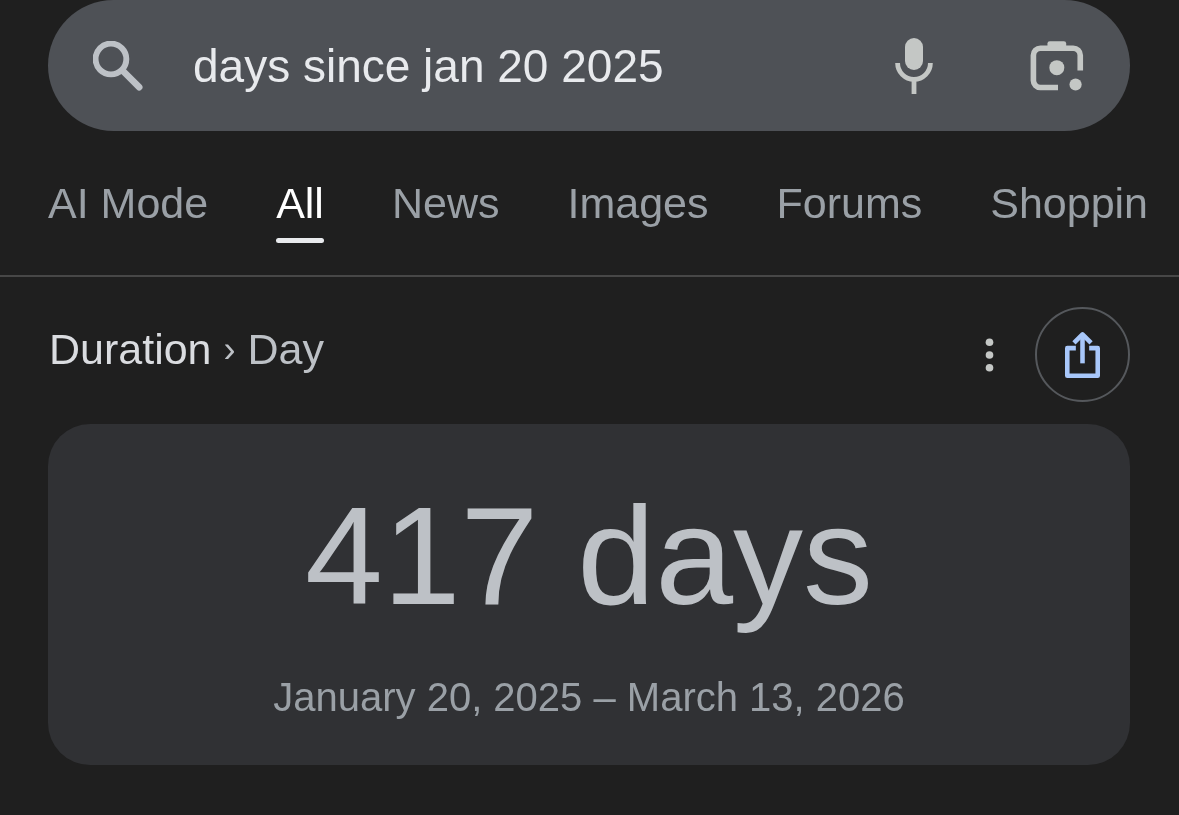  What do you see at coordinates (300, 210) in the screenshot?
I see `tab: All` at bounding box center [300, 210].